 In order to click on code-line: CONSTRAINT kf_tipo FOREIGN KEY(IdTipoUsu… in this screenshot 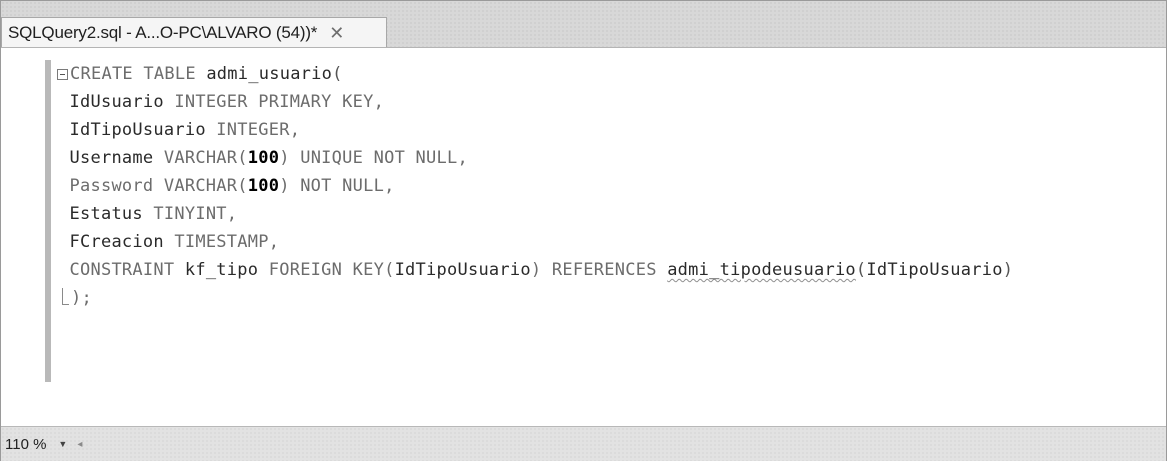, I will do `click(536, 270)`.